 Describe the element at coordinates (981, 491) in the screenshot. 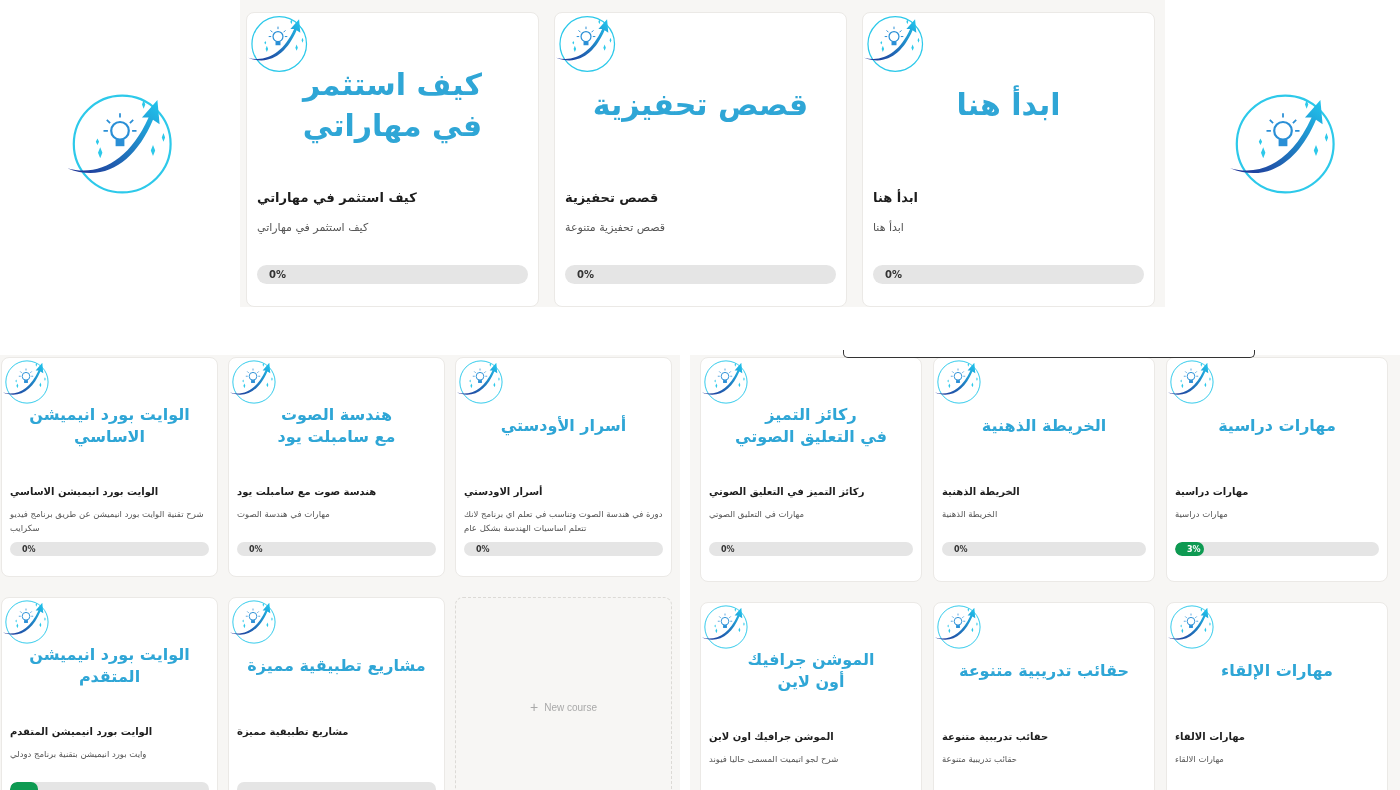

I see `course-title: الخريطة الذهنية` at that location.